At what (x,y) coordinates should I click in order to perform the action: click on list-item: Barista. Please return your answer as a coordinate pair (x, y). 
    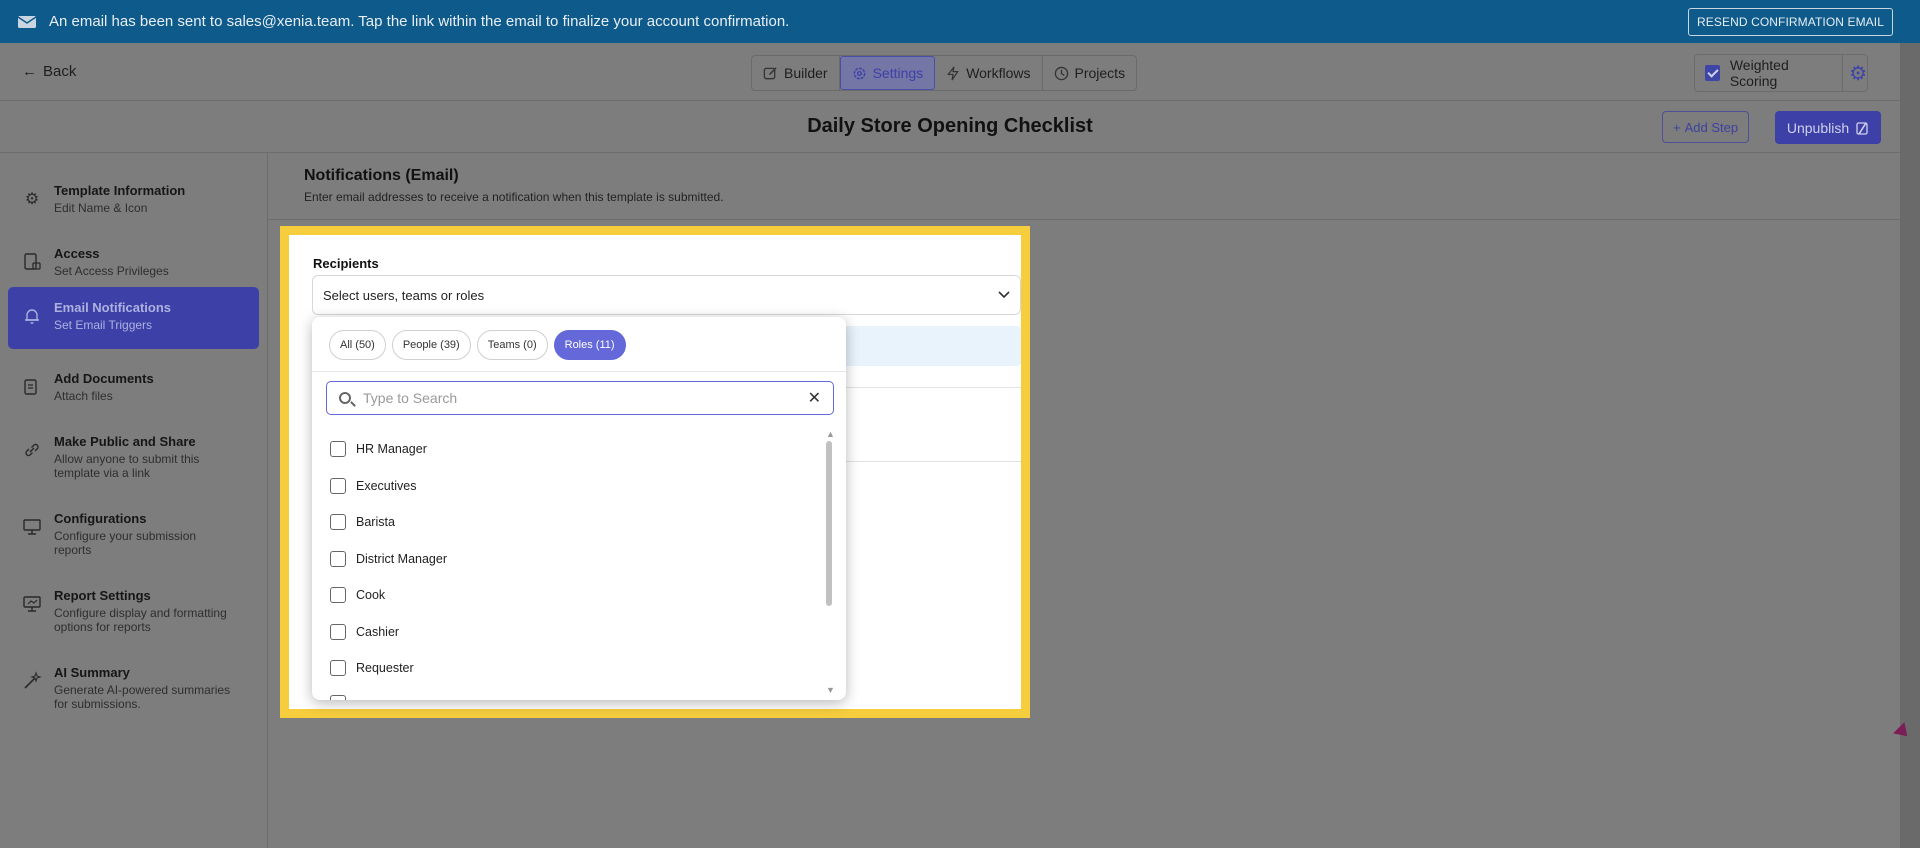
    Looking at the image, I should click on (388, 522).